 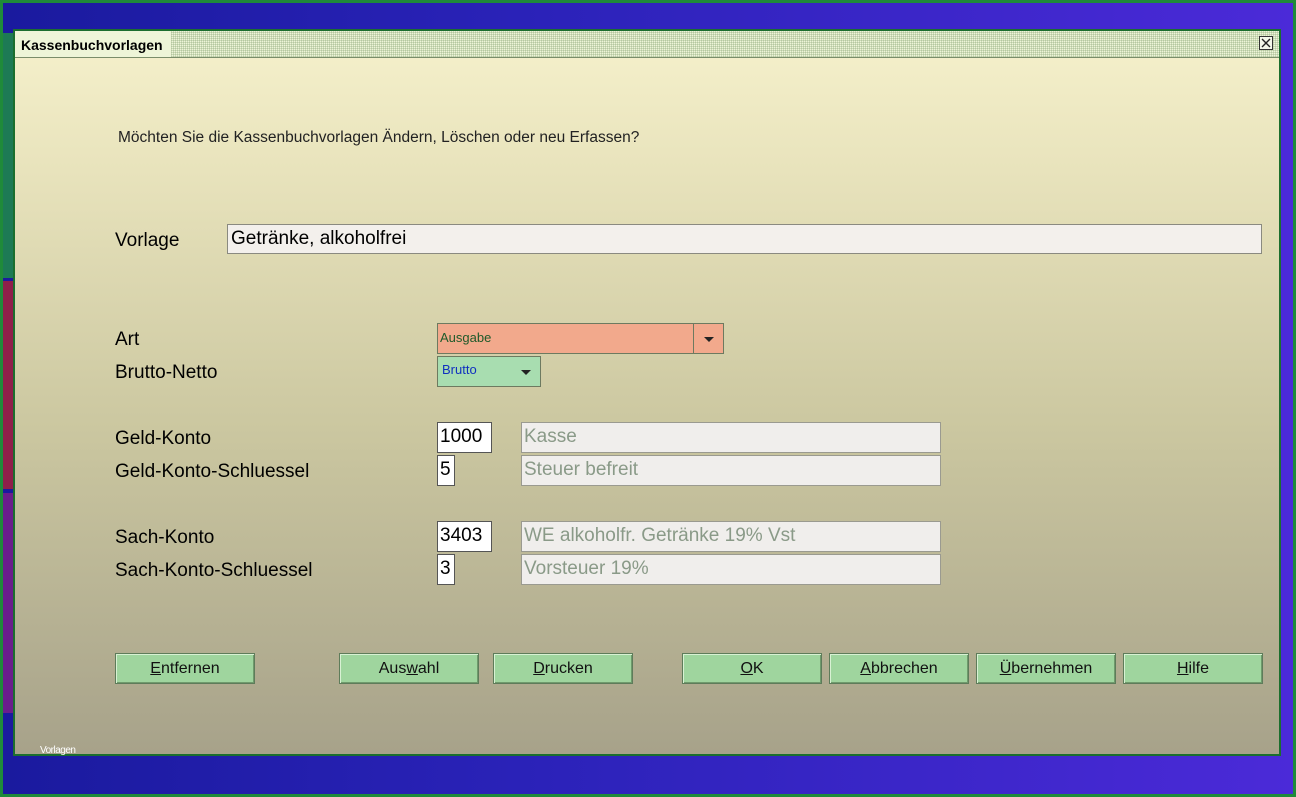 I want to click on mnemonic-d: D, so click(x=539, y=668).